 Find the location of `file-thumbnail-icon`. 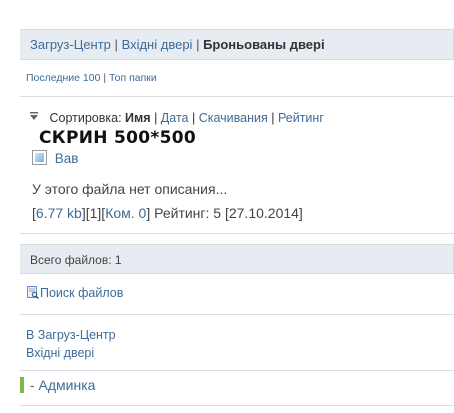

file-thumbnail-icon is located at coordinates (39, 157).